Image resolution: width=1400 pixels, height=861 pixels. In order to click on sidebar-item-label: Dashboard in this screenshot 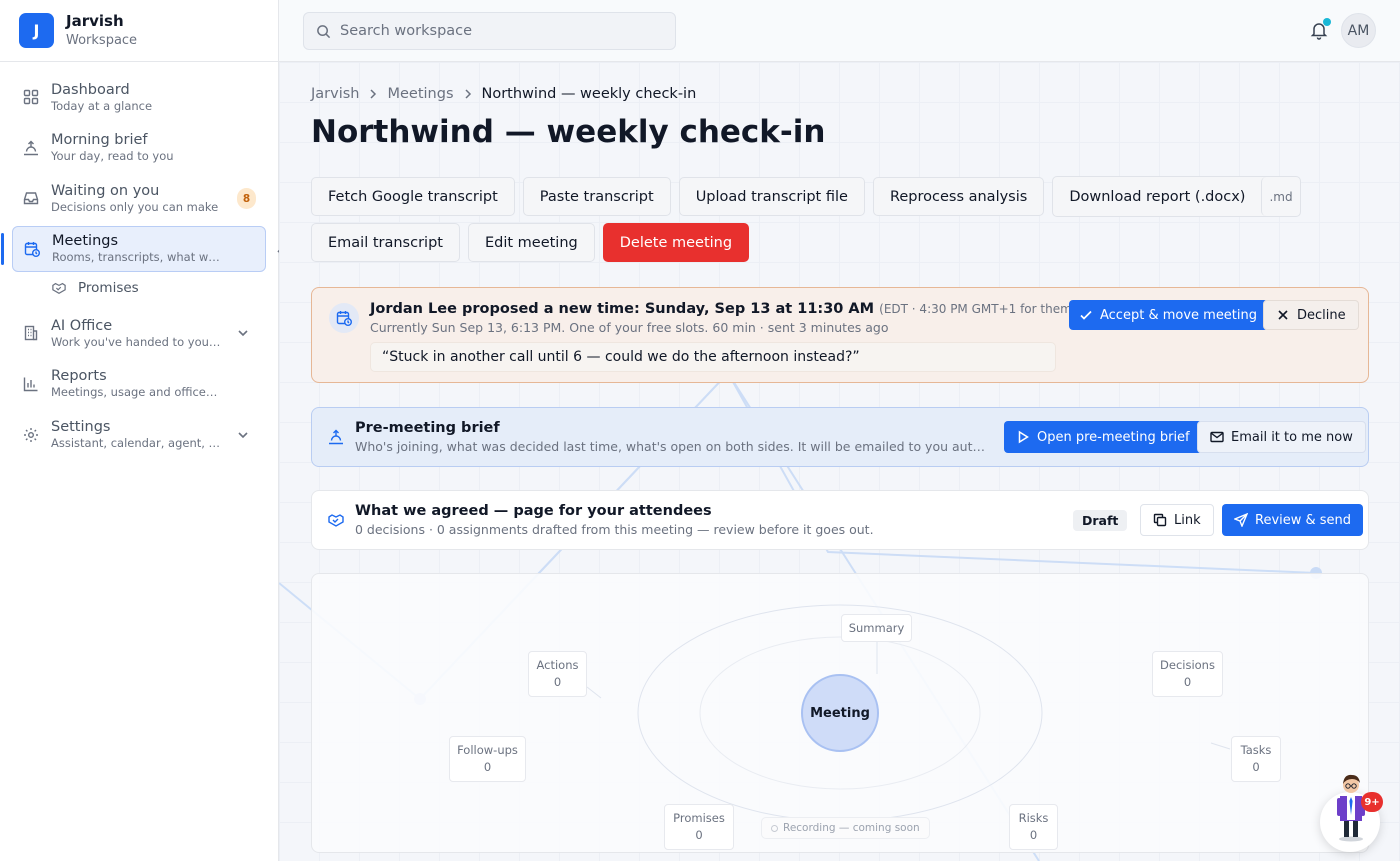, I will do `click(90, 89)`.